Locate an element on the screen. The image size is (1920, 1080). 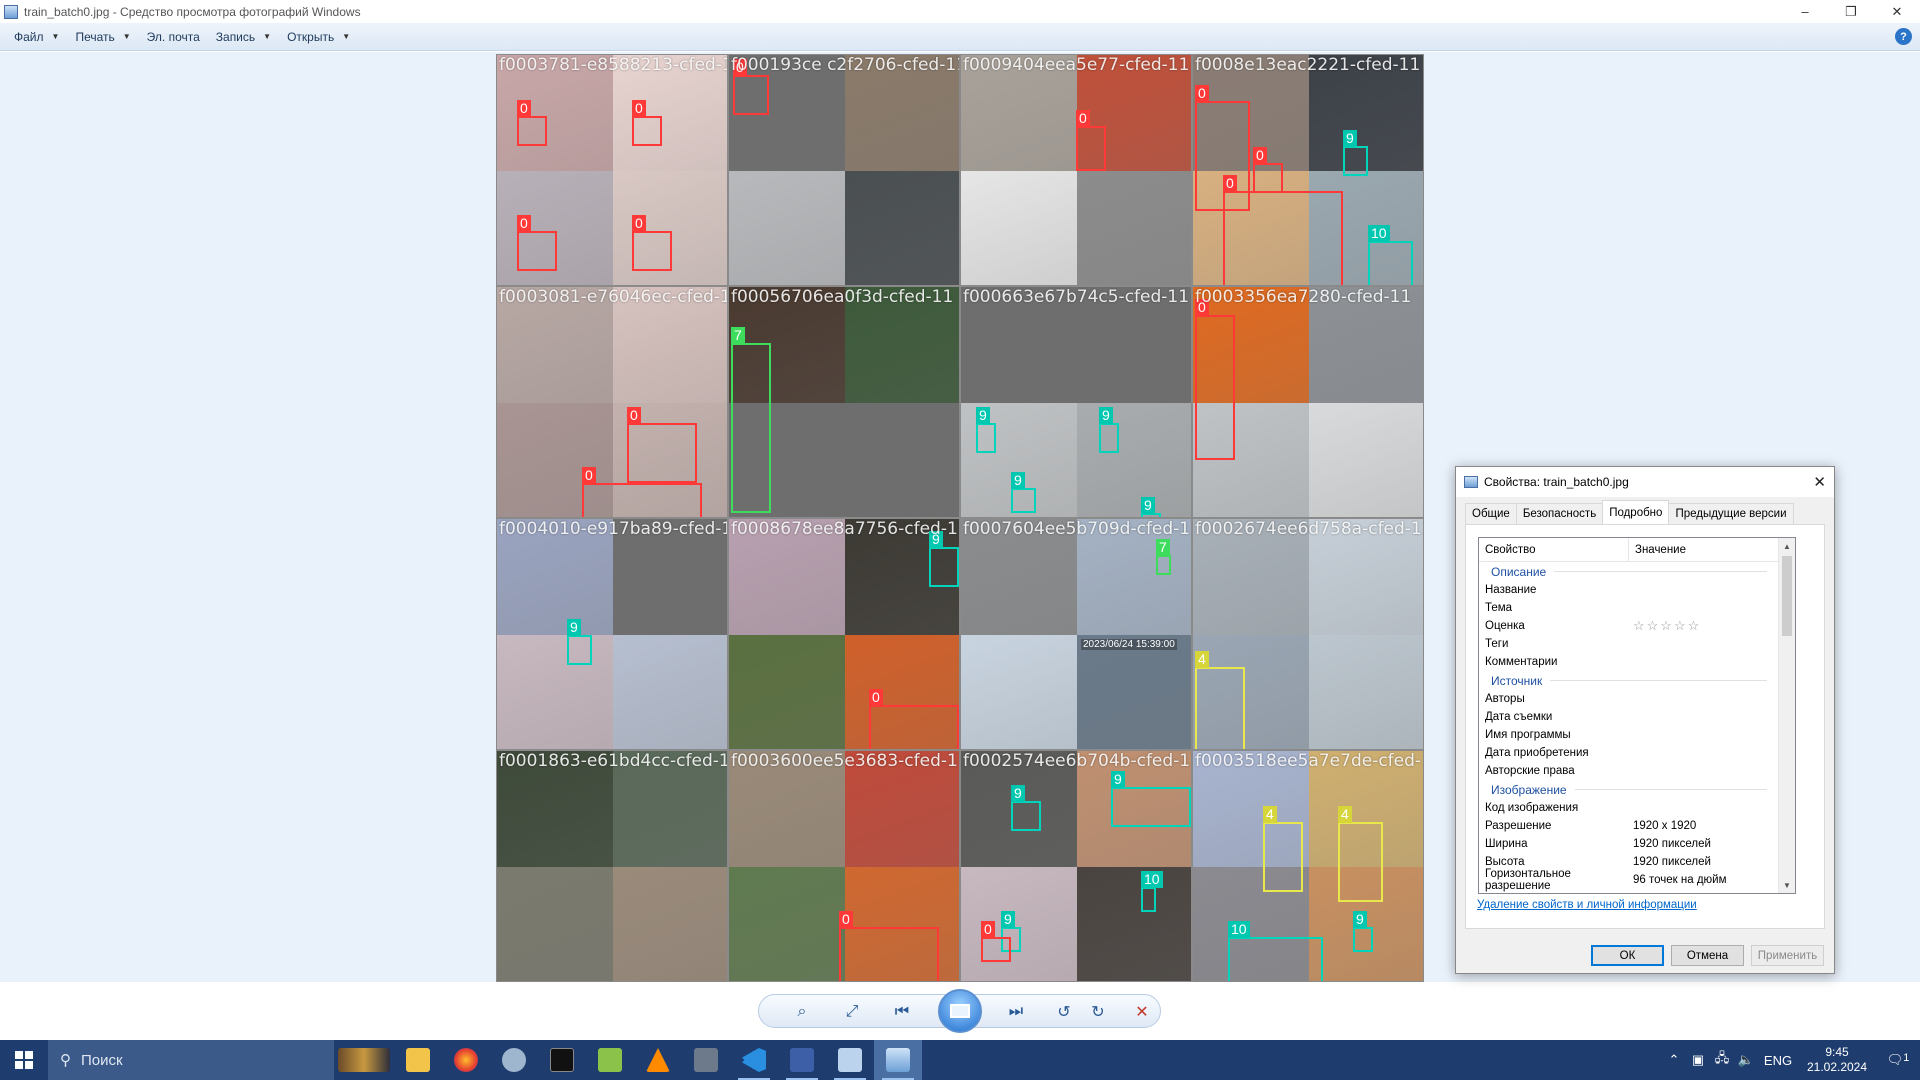
cancel-button: Отмена is located at coordinates (1707, 955).